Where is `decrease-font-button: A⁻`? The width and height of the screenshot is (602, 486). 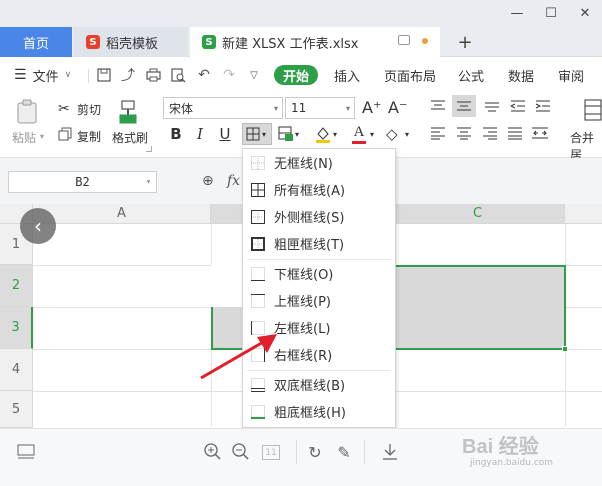 decrease-font-button: A⁻ is located at coordinates (397, 107).